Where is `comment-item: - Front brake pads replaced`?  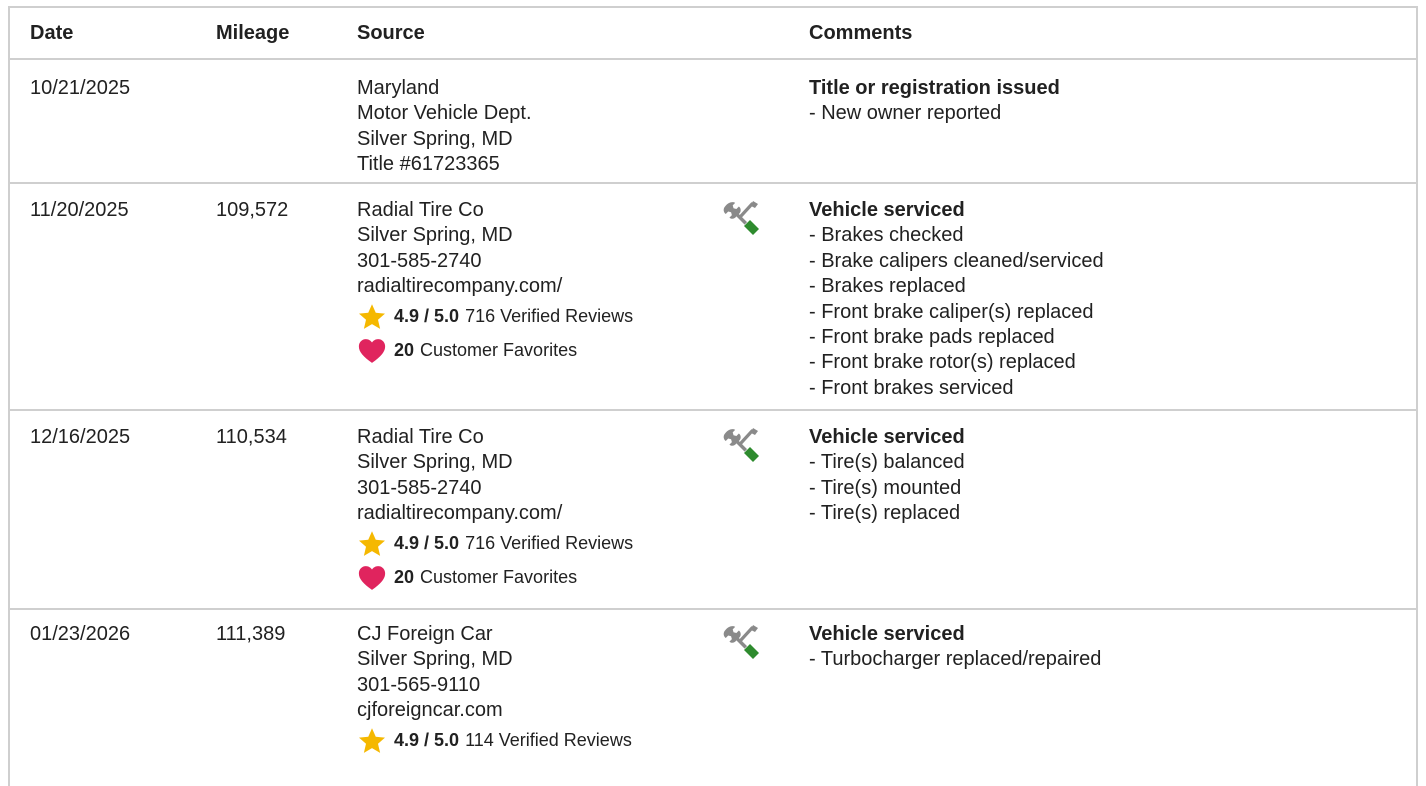 comment-item: - Front brake pads replaced is located at coordinates (932, 337).